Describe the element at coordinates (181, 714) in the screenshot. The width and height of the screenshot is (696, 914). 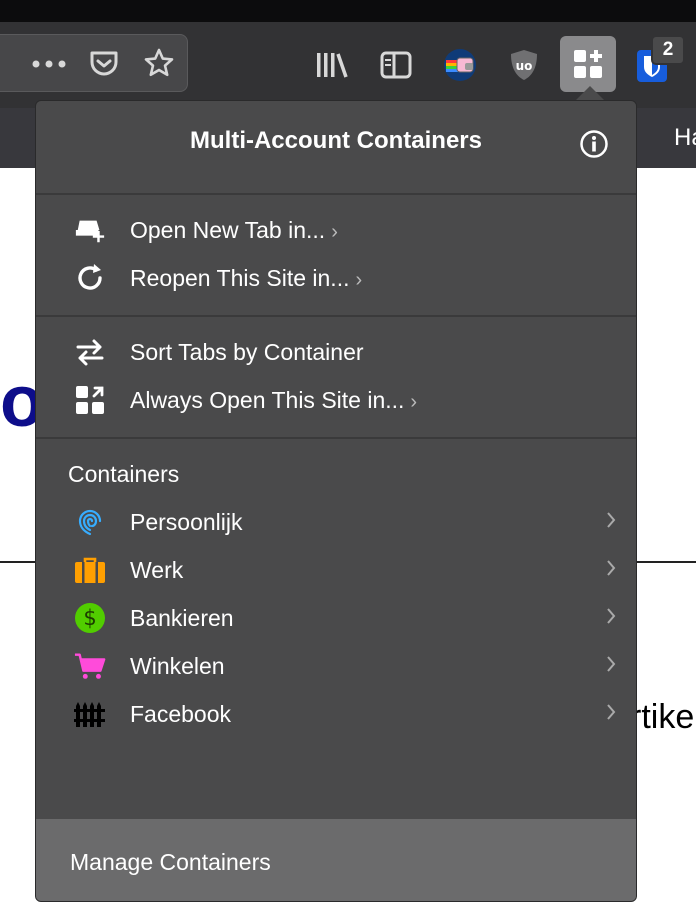
I see `container-label: Facebook` at that location.